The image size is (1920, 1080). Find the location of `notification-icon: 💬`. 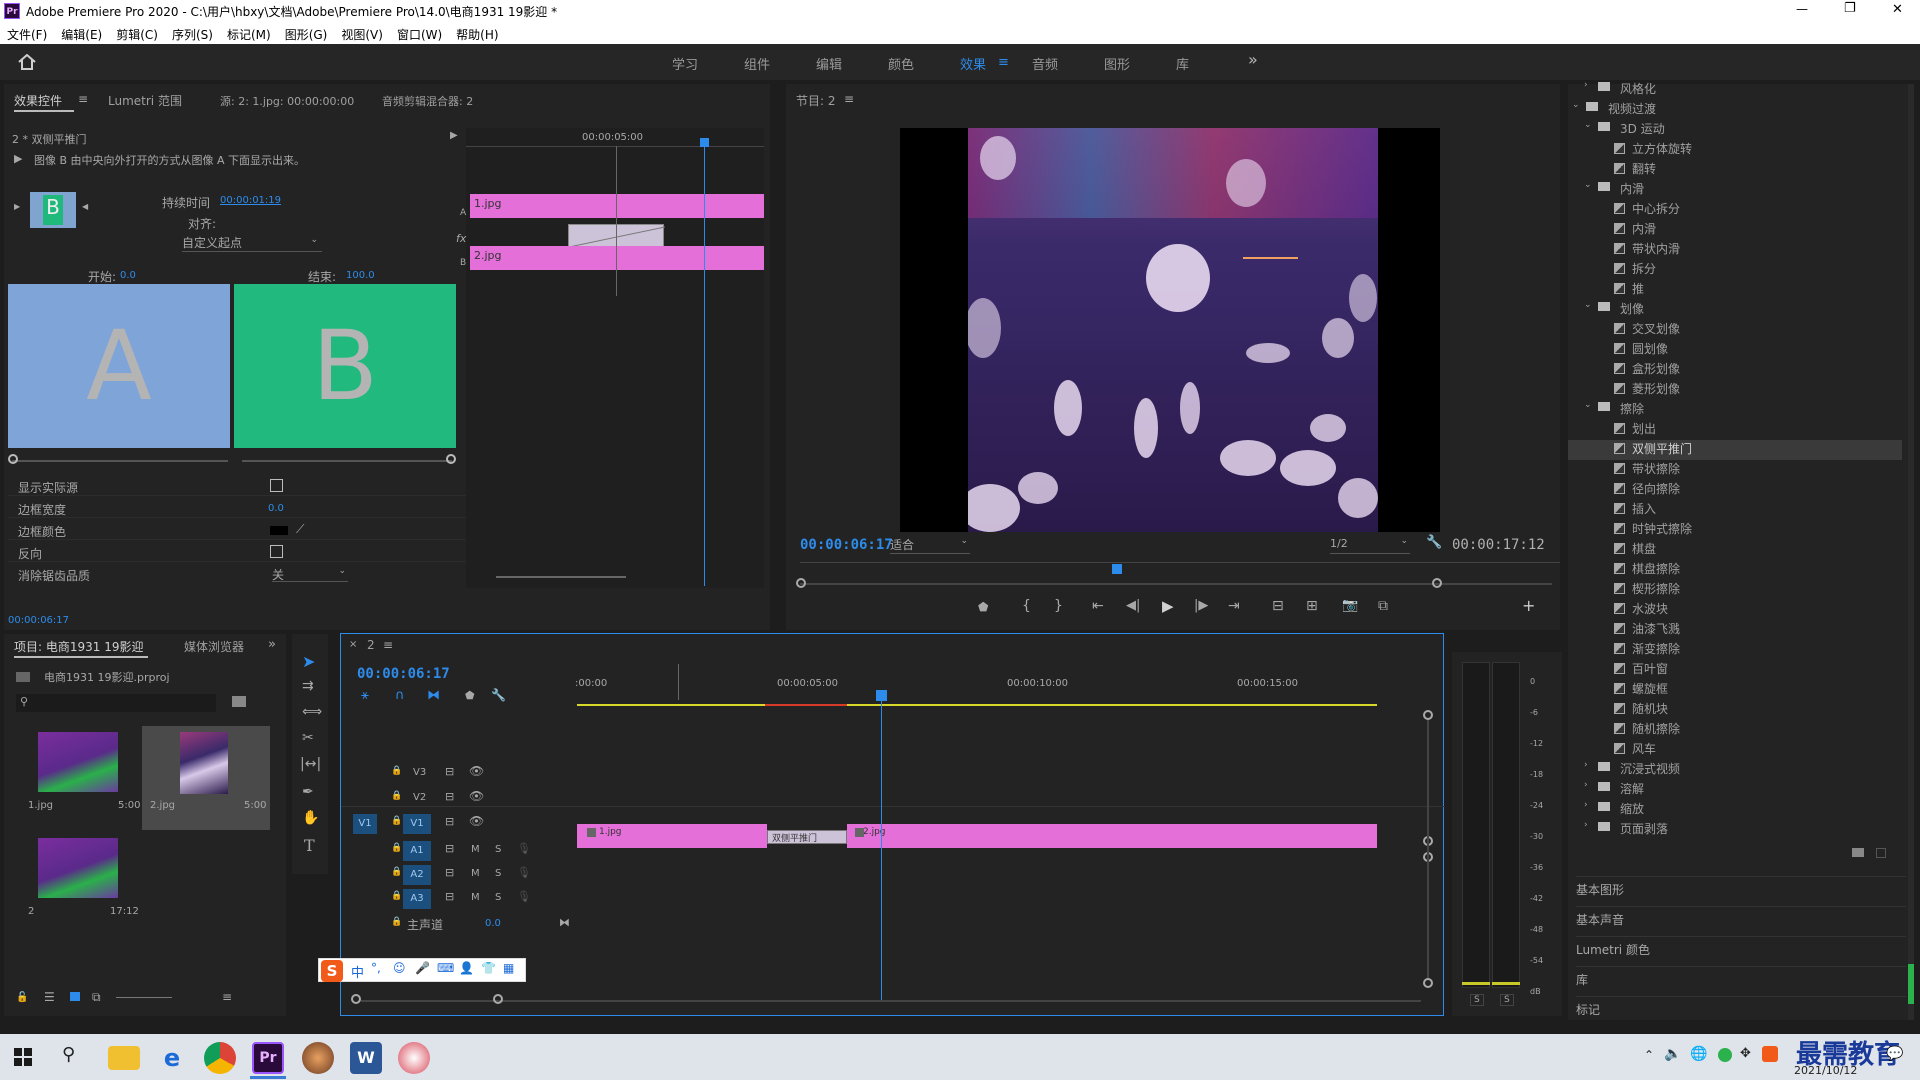

notification-icon: 💬 is located at coordinates (1894, 1054).